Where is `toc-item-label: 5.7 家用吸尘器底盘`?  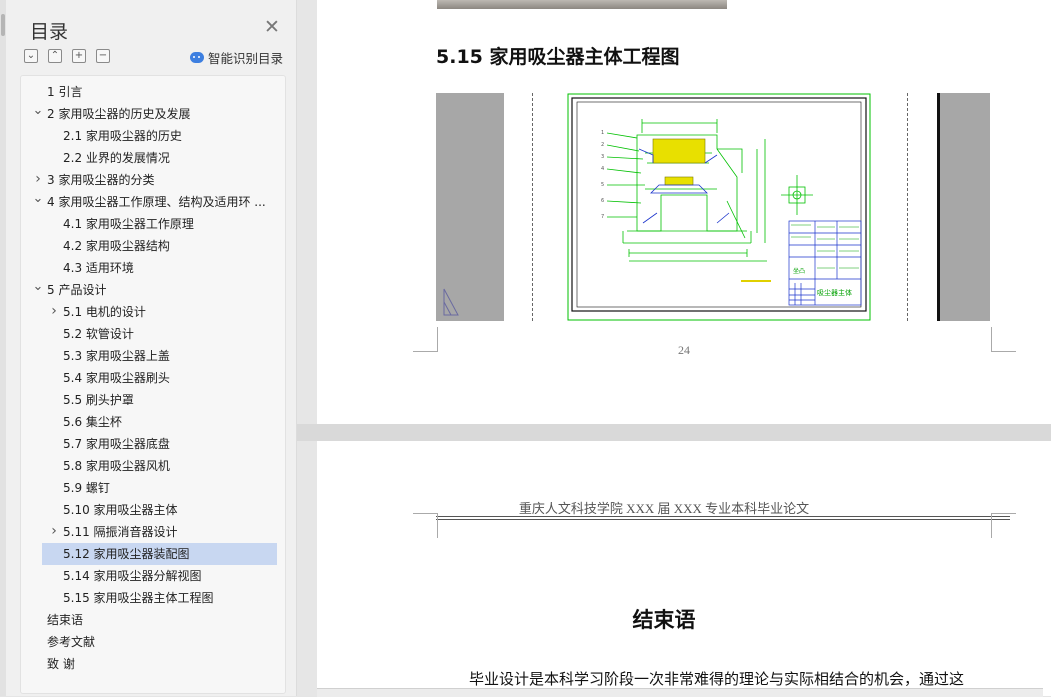
toc-item-label: 5.7 家用吸尘器底盘 is located at coordinates (116, 444).